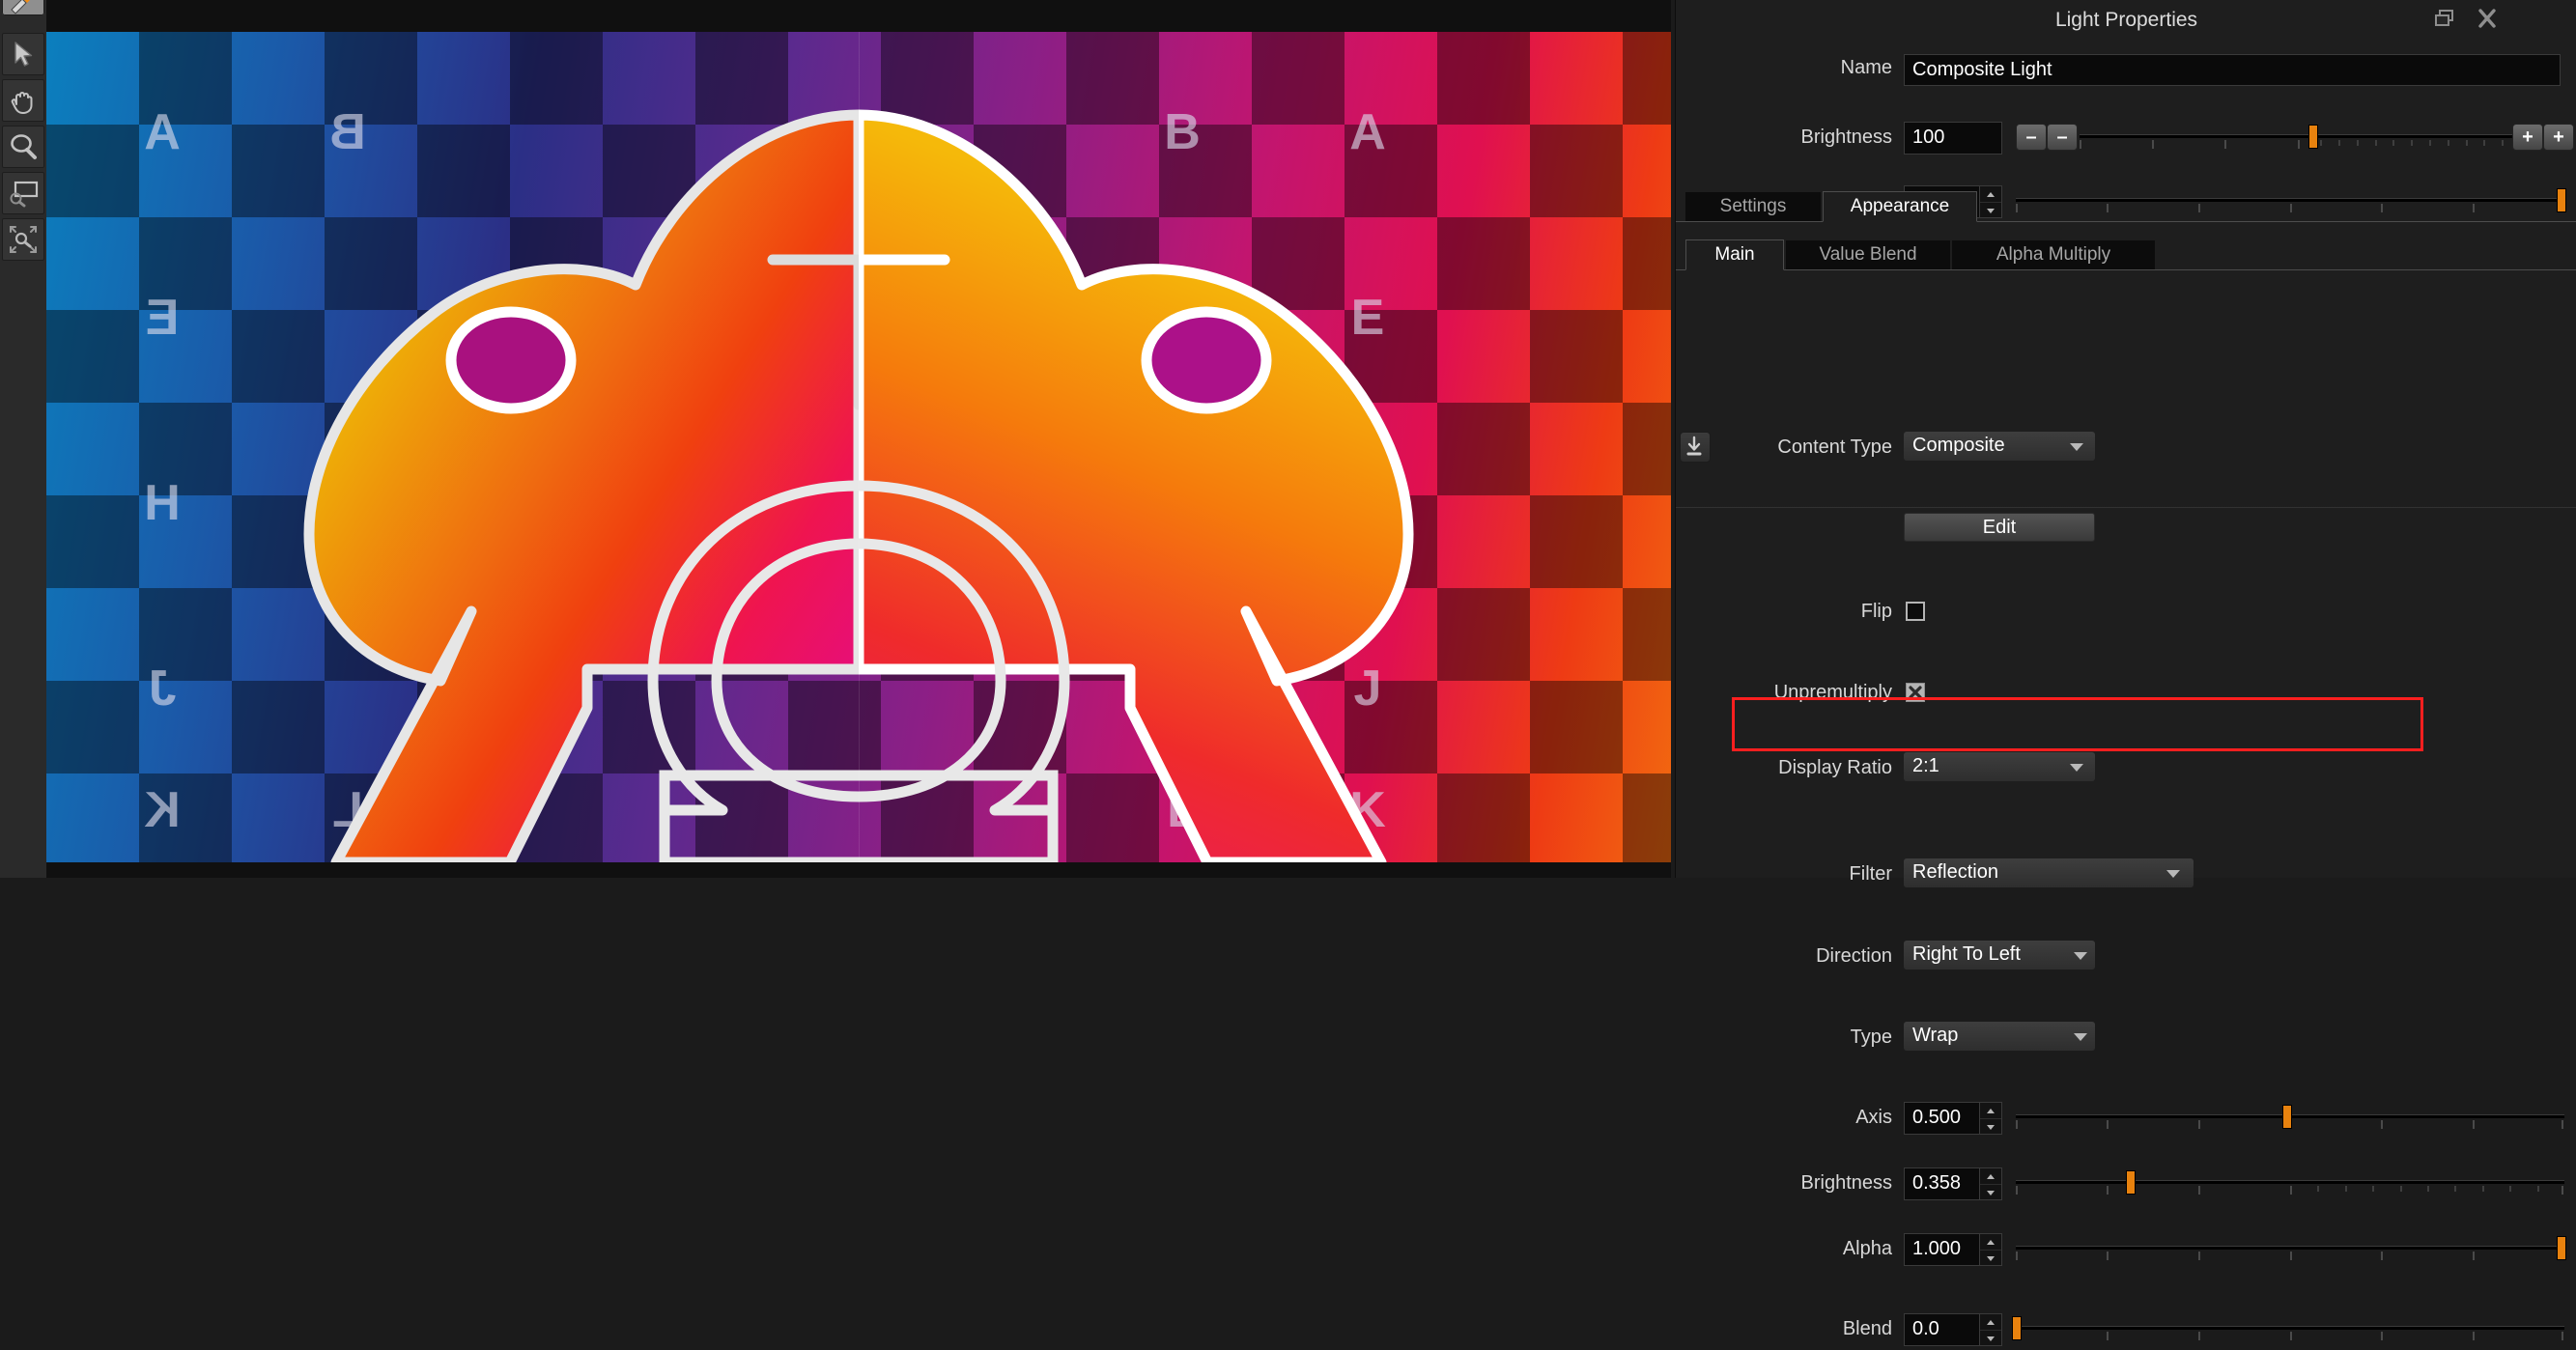  I want to click on brightness-stepper-down, so click(1990, 1192).